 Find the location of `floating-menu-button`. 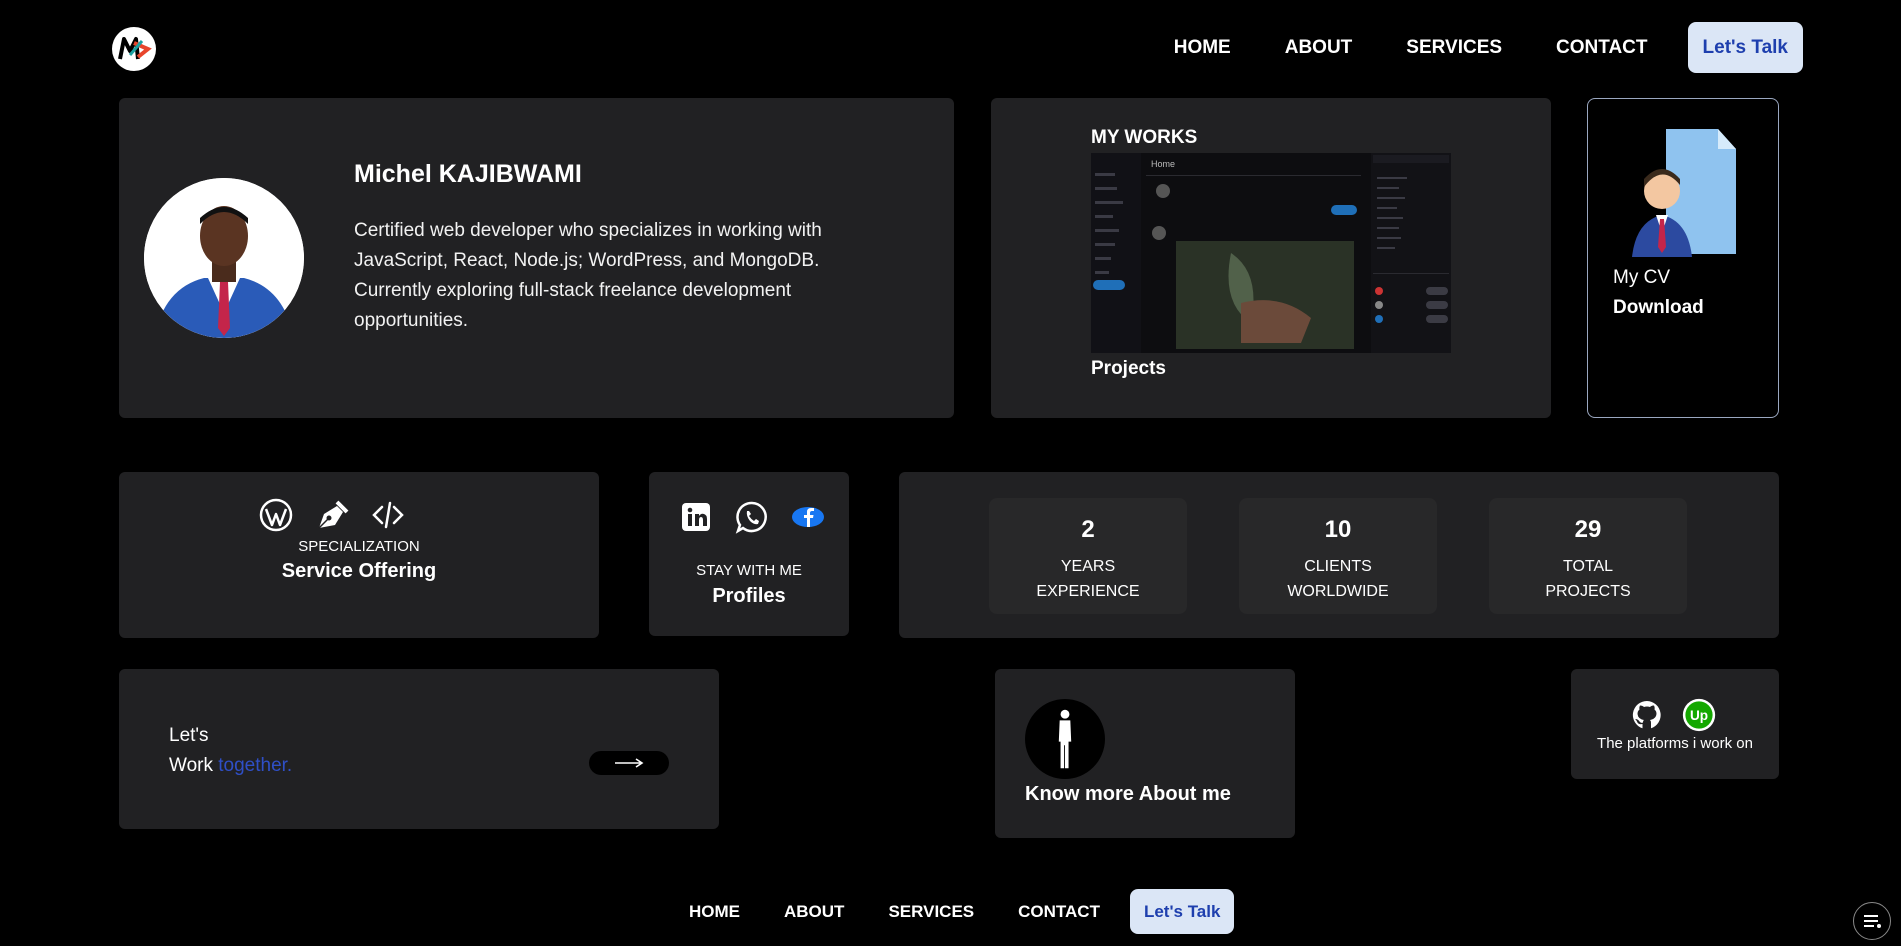

floating-menu-button is located at coordinates (1872, 921).